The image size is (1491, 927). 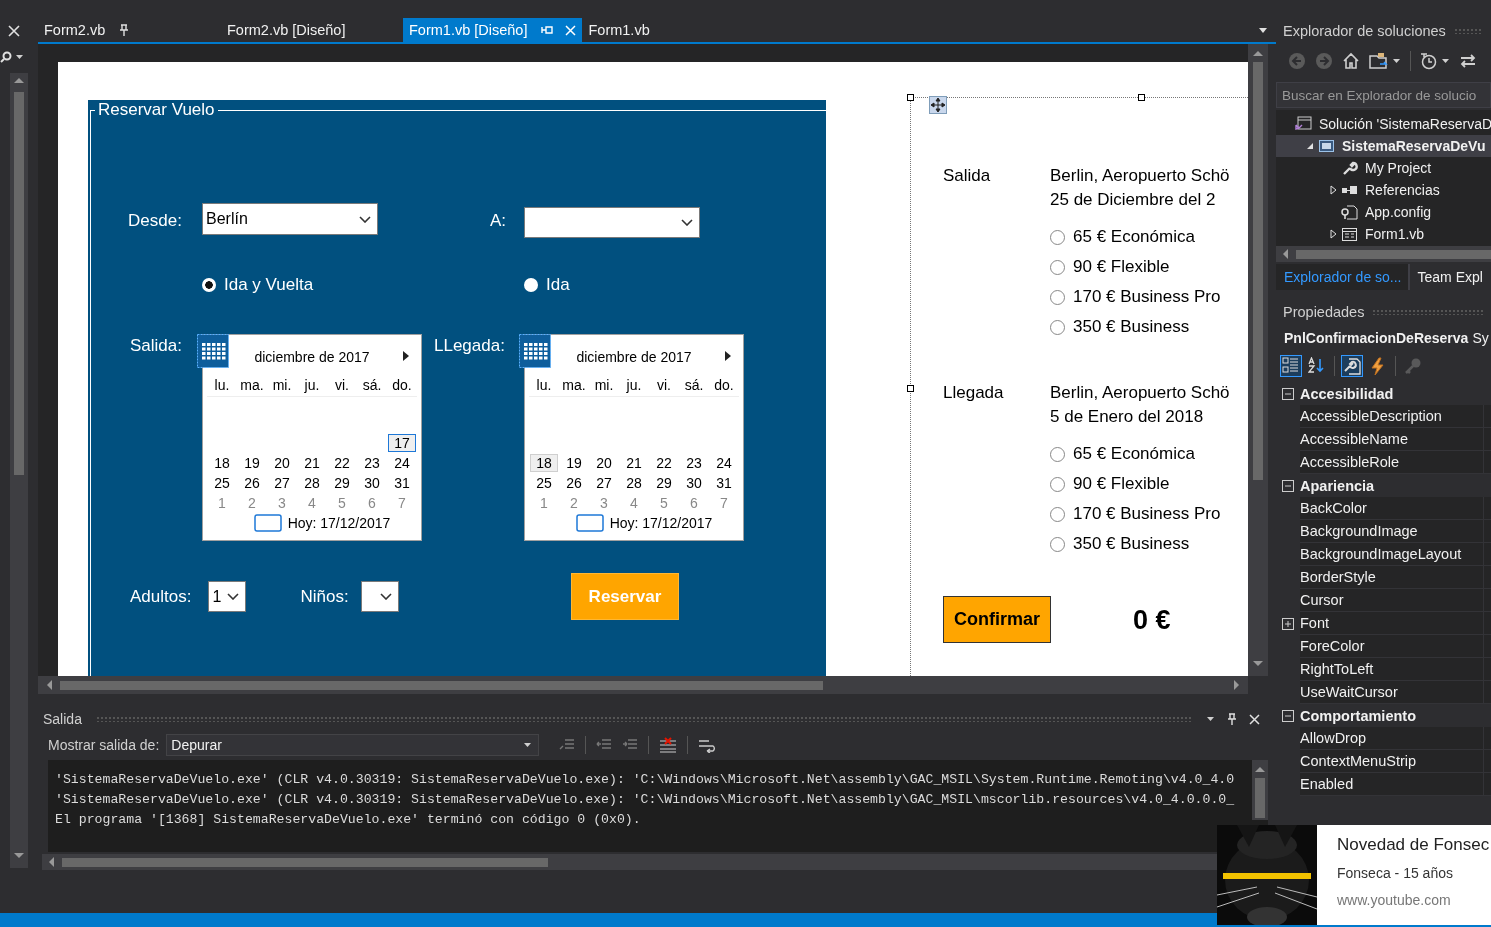 I want to click on notification-toast: Novedad de Fonsec Fonseca - 15 años www.youtube.com, so click(x=1354, y=875).